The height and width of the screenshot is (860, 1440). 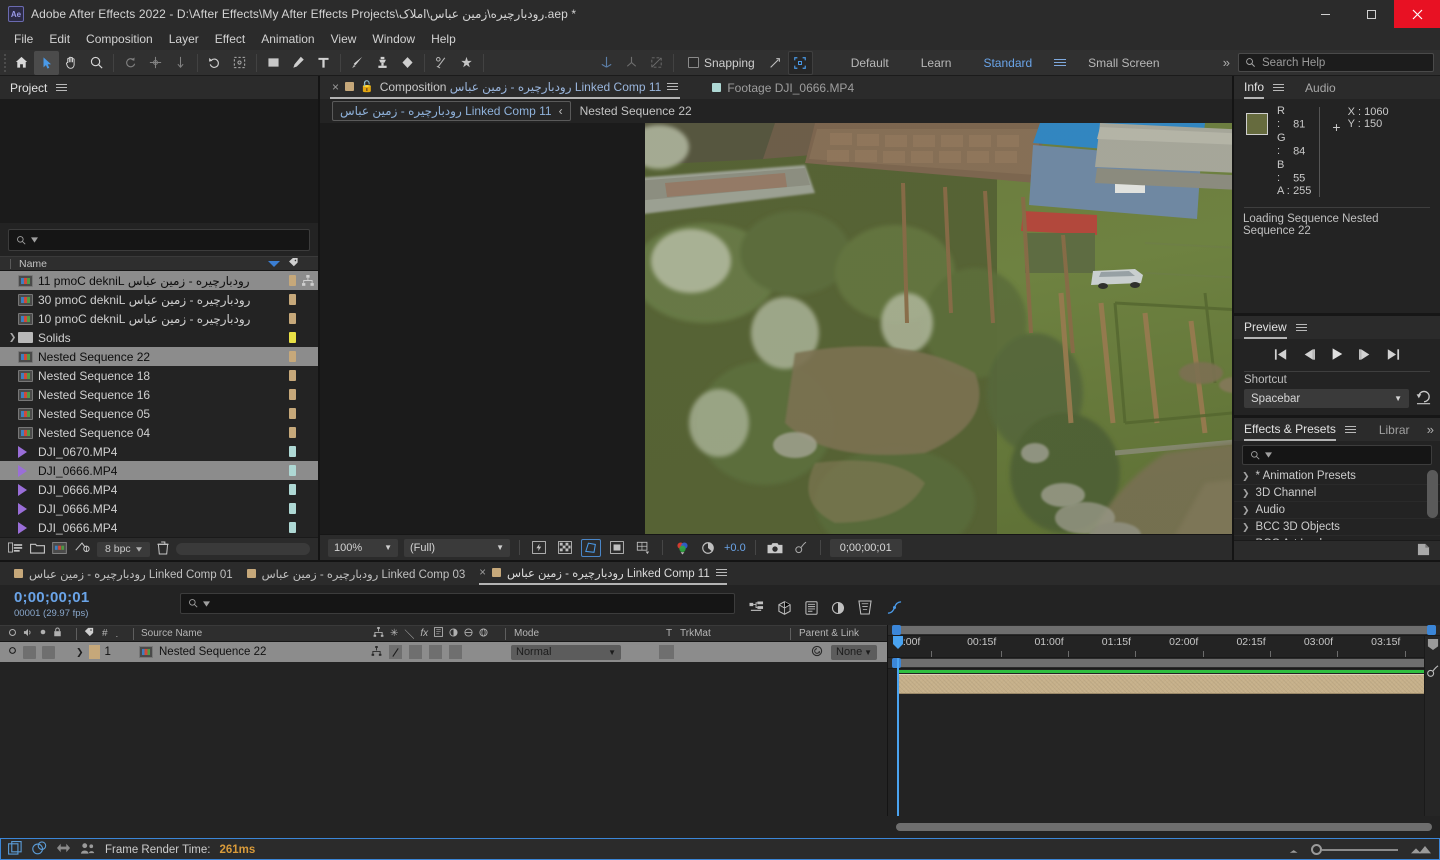 What do you see at coordinates (274, 263) in the screenshot?
I see `sort-descending-icon` at bounding box center [274, 263].